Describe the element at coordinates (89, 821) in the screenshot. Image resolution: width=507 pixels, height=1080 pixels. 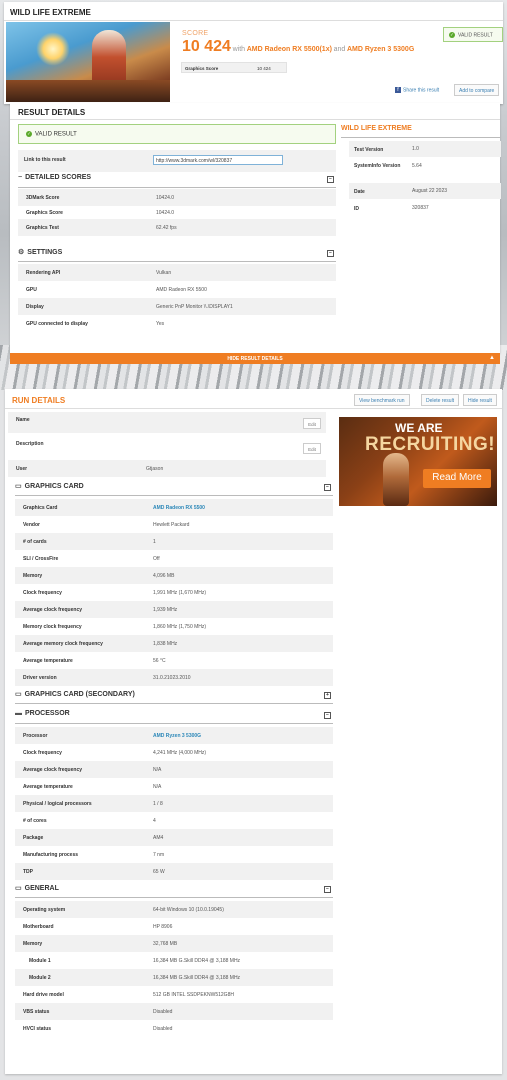
I see `table-row: # of cores 4` at that location.